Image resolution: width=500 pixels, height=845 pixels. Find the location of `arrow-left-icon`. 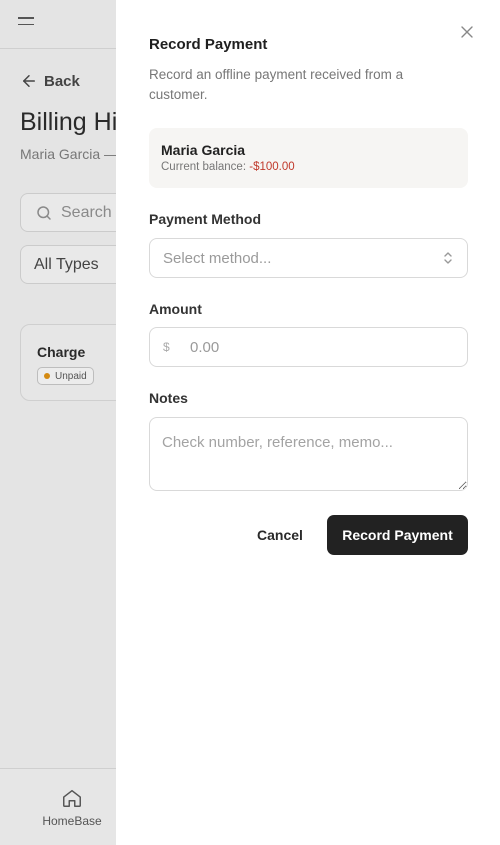

arrow-left-icon is located at coordinates (29, 81).